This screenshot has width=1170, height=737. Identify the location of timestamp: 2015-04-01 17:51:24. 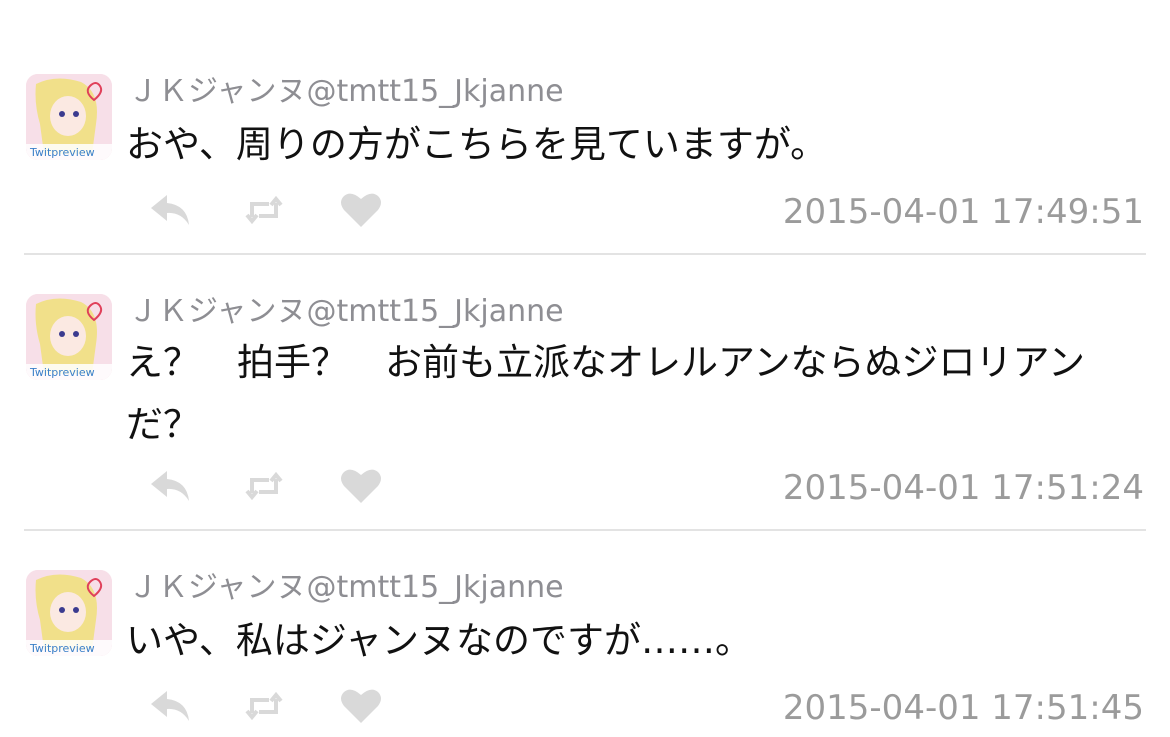
(963, 488).